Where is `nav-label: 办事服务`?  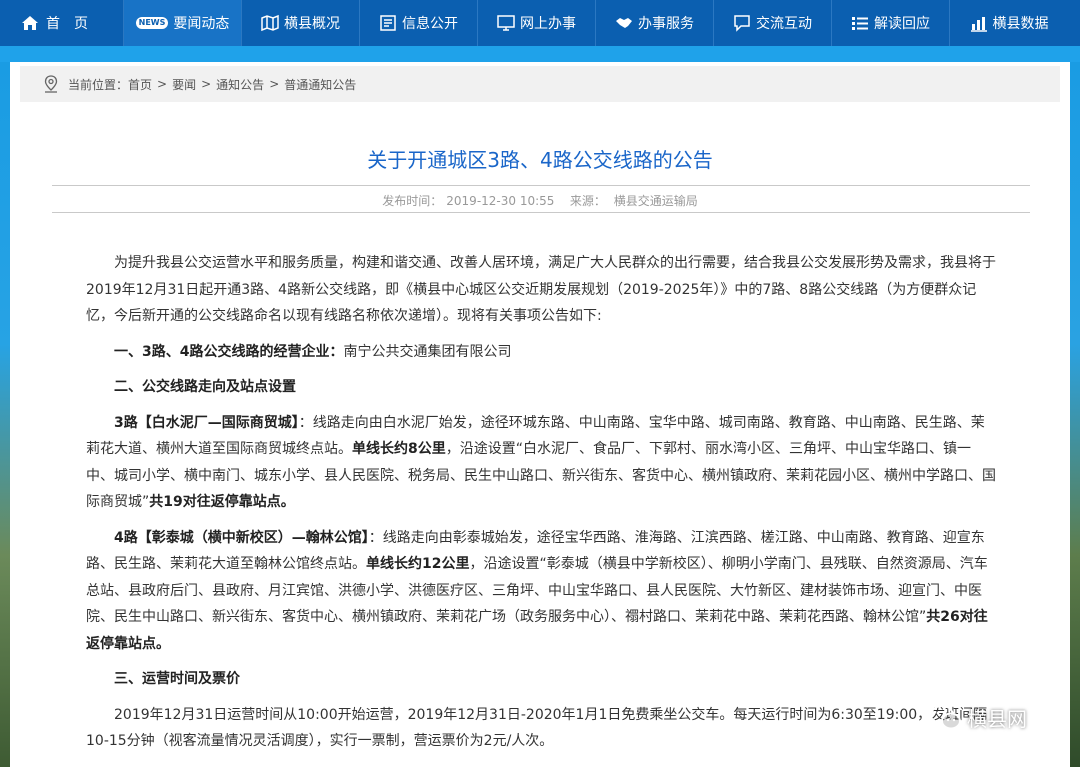
nav-label: 办事服务 is located at coordinates (666, 24).